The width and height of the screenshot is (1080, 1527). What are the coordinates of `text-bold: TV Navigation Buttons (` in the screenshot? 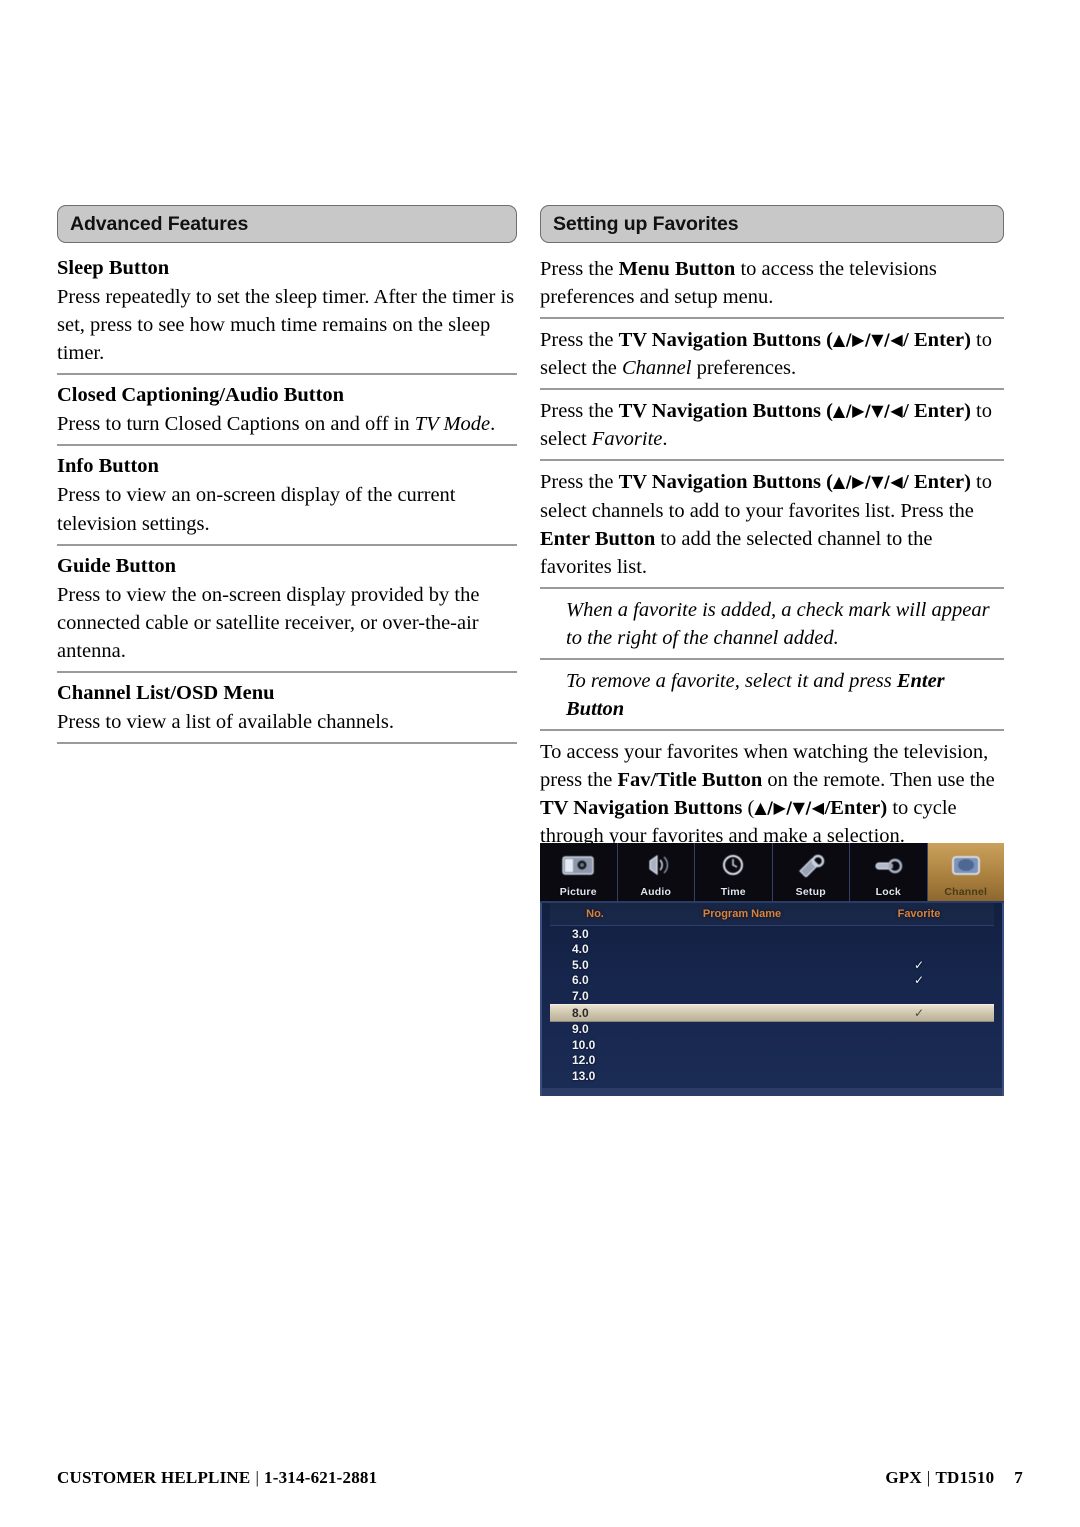 It's located at (725, 482).